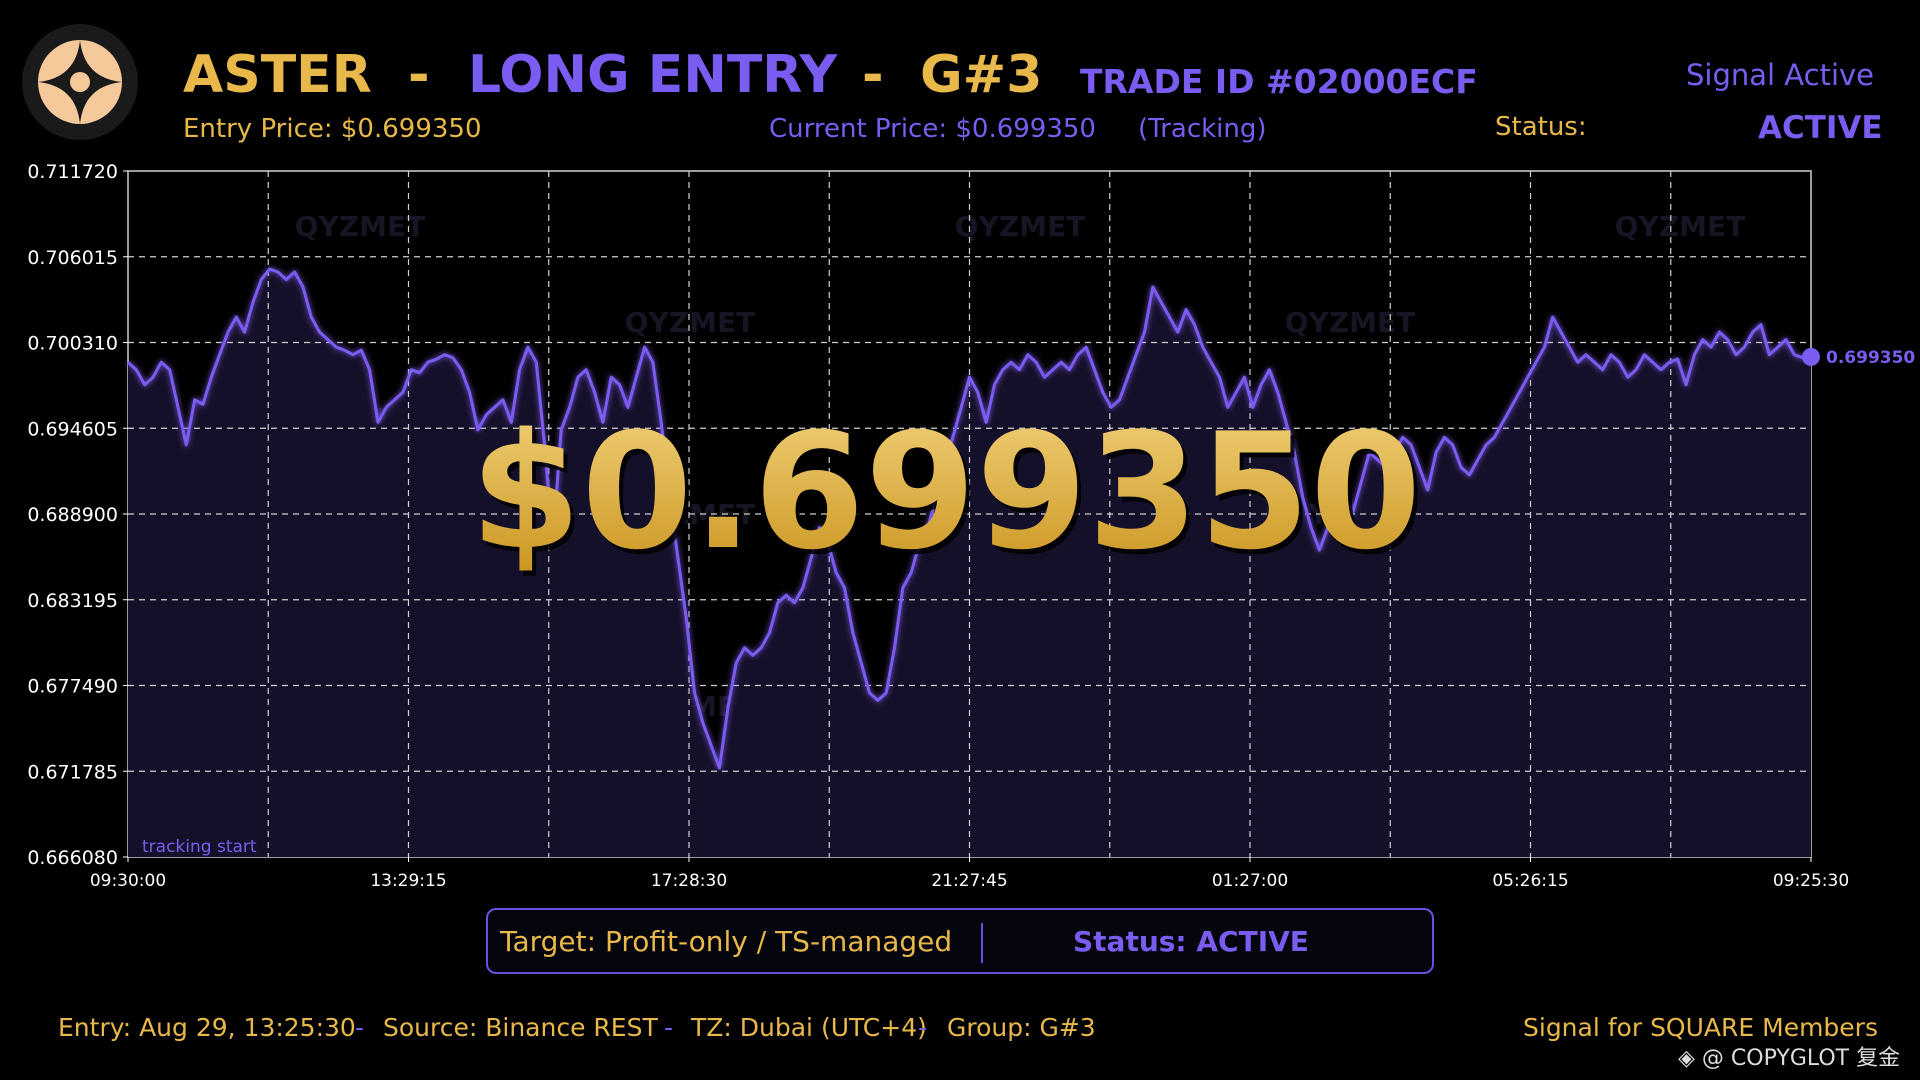 The width and height of the screenshot is (1920, 1080). What do you see at coordinates (72, 515) in the screenshot?
I see `y-tick-label: 0.688900` at bounding box center [72, 515].